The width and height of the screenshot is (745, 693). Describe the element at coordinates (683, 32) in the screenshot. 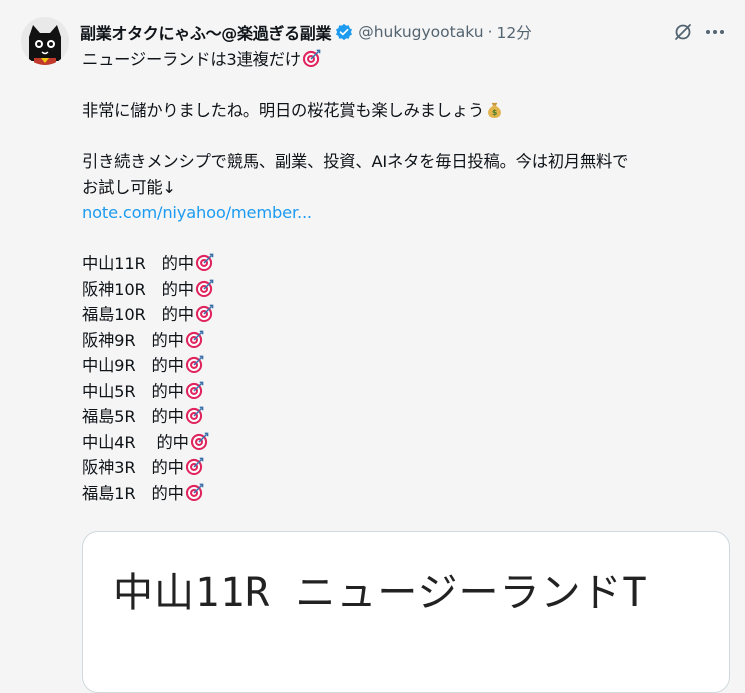

I see `grok-icon` at that location.